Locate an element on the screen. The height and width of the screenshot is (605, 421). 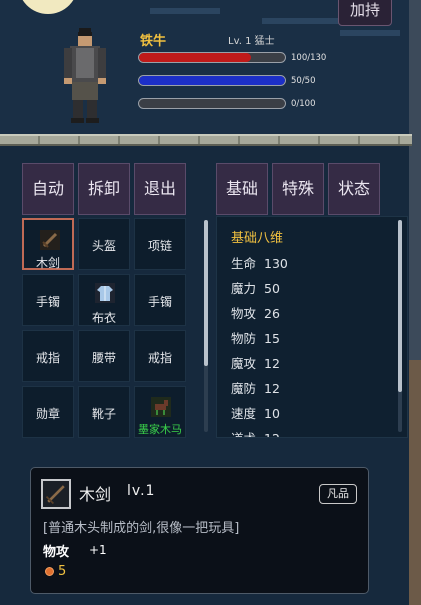
stat-label: 生命 is located at coordinates (244, 263).